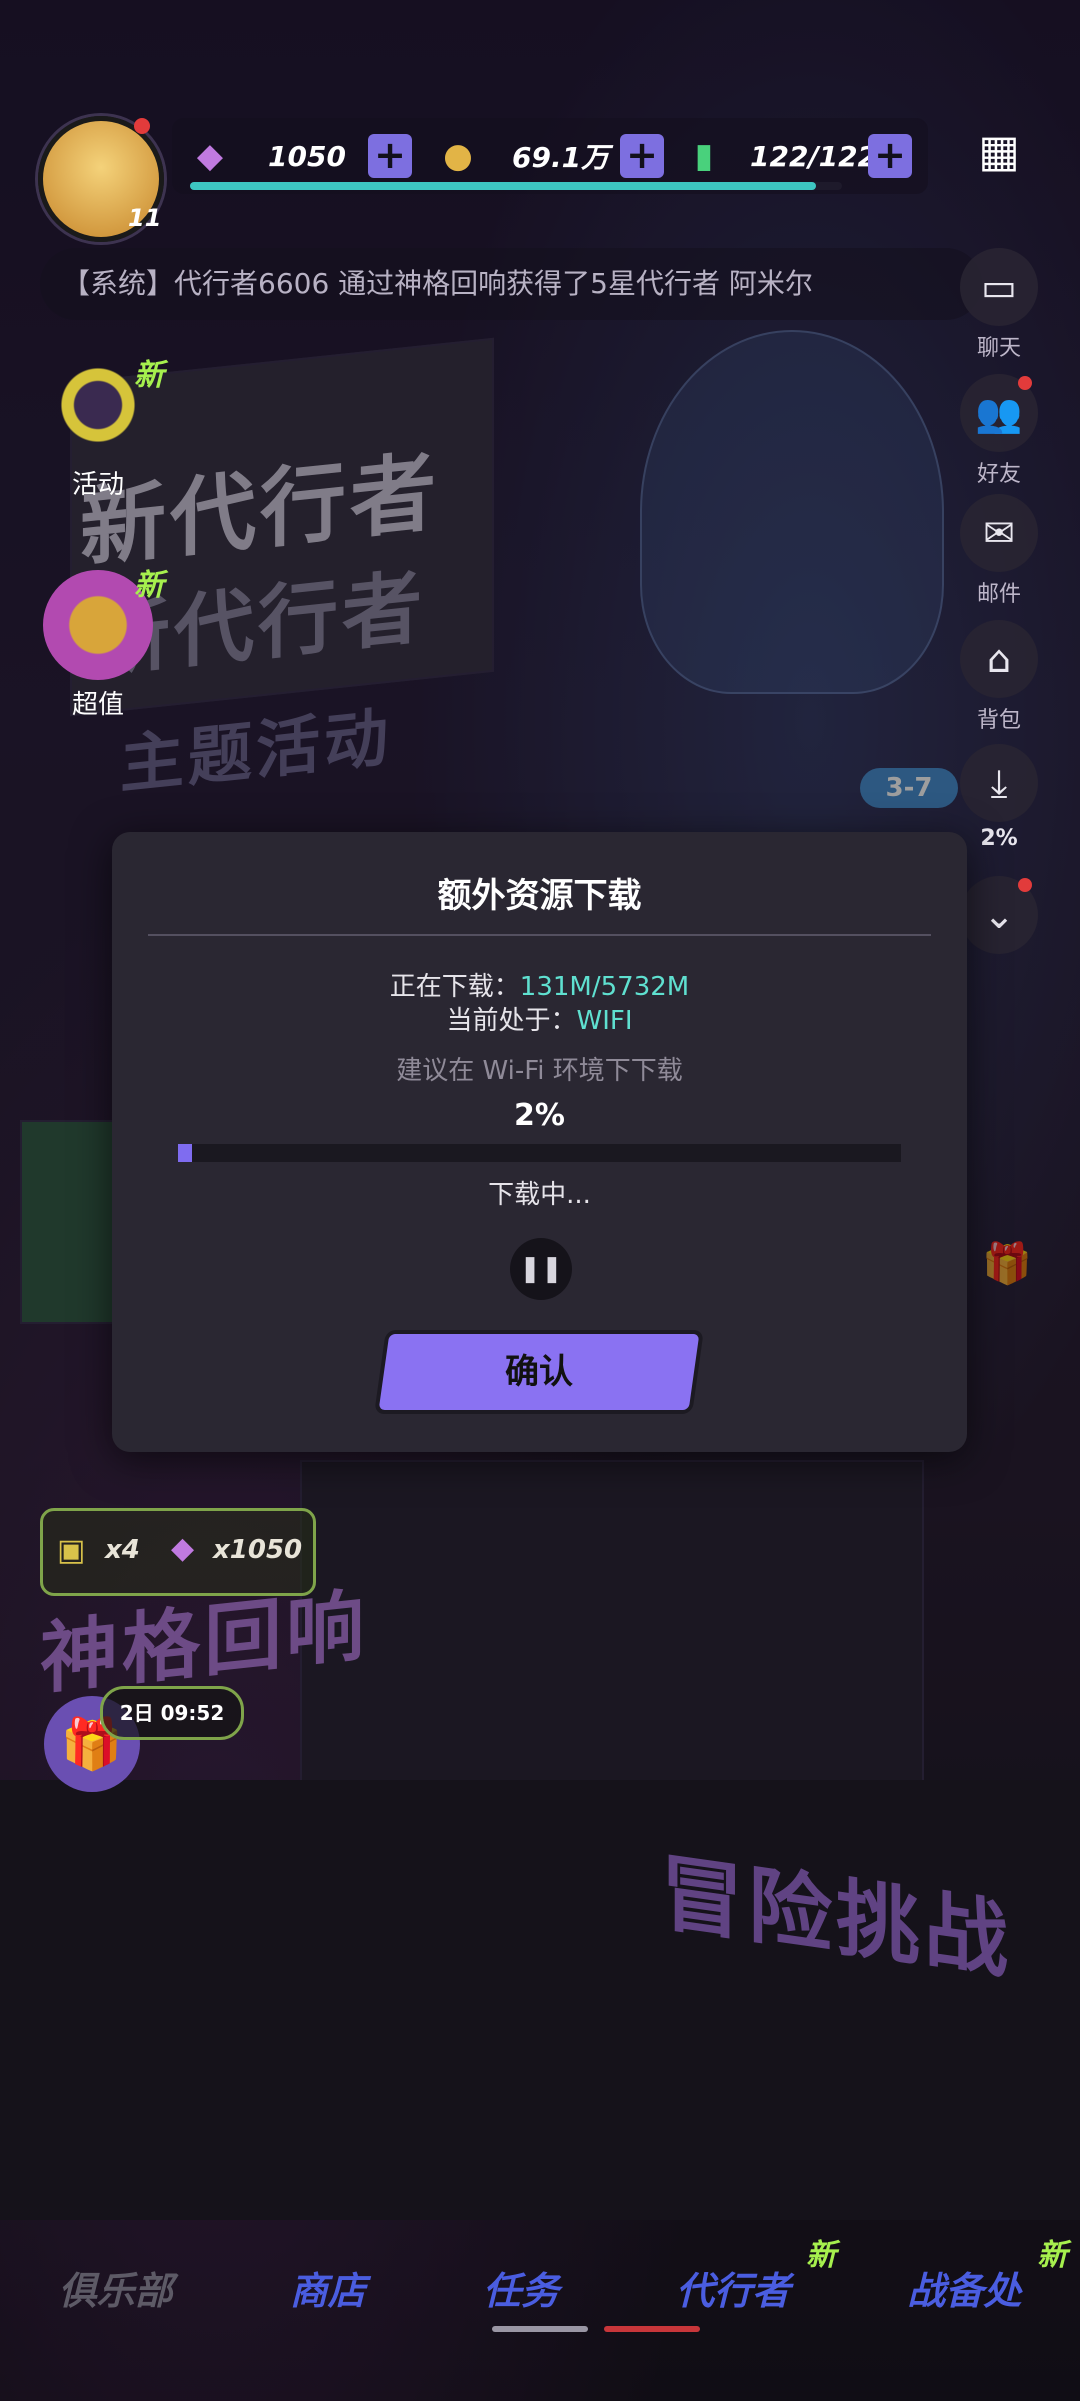 This screenshot has width=1080, height=2401. Describe the element at coordinates (652, 2329) in the screenshot. I see `page-indicator` at that location.